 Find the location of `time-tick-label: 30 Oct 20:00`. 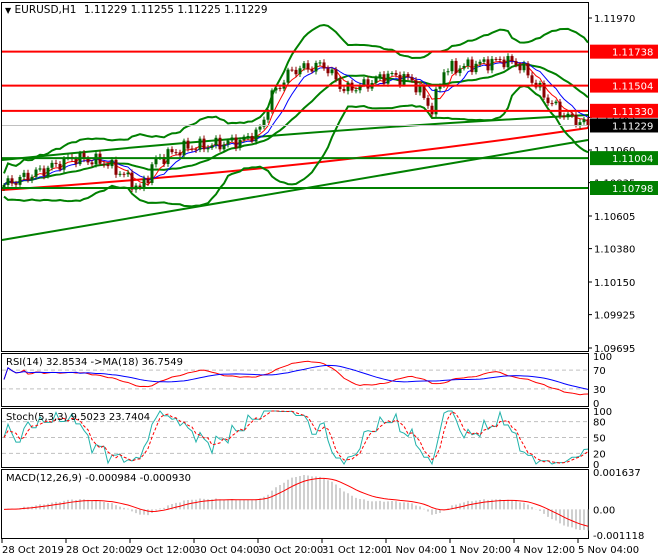

time-tick-label: 30 Oct 20:00 is located at coordinates (290, 550).